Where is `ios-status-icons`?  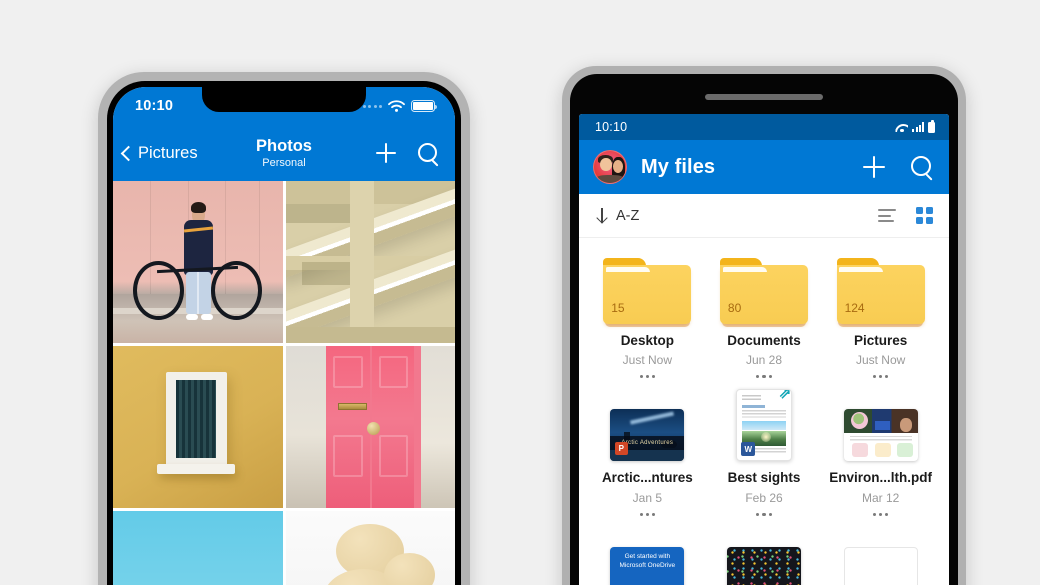
ios-status-icons is located at coordinates (400, 106).